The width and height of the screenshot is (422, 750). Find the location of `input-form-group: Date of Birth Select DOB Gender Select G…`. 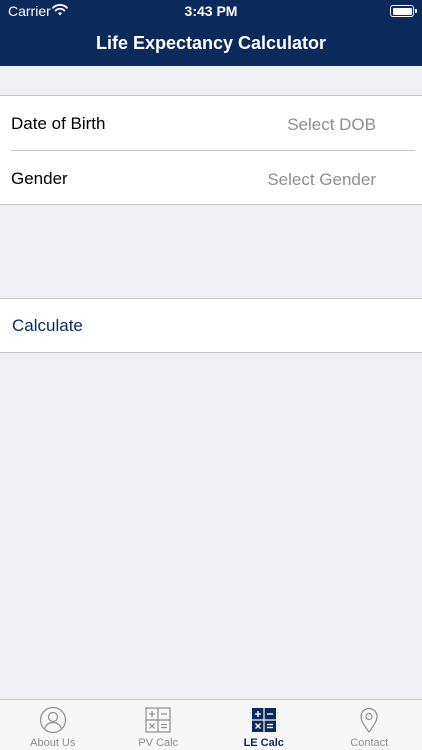

input-form-group: Date of Birth Select DOB Gender Select G… is located at coordinates (211, 150).